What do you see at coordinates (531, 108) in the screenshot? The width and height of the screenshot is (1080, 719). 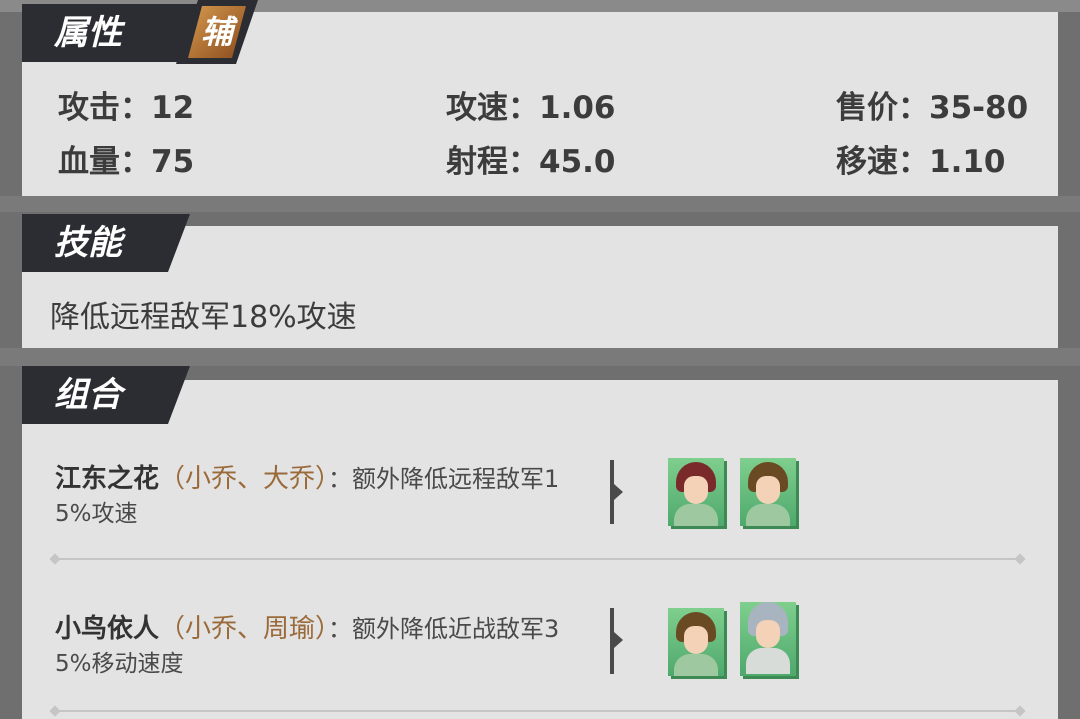 I see `stat-attack-speed: 攻速：1.06` at bounding box center [531, 108].